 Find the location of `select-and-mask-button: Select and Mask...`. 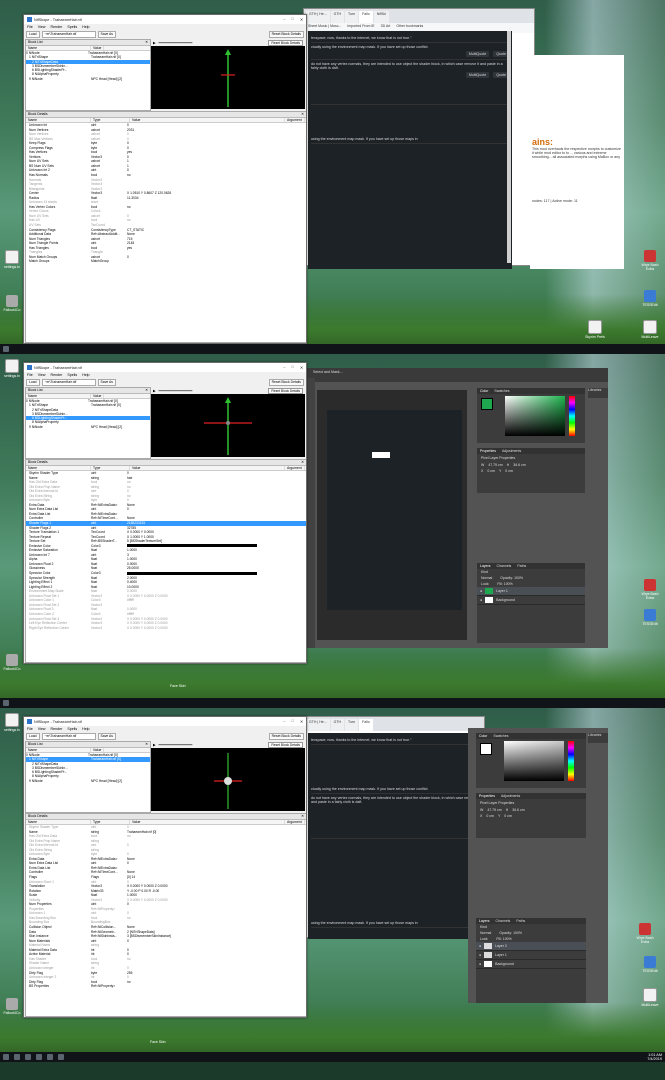

select-and-mask-button: Select and Mask... is located at coordinates (328, 372).